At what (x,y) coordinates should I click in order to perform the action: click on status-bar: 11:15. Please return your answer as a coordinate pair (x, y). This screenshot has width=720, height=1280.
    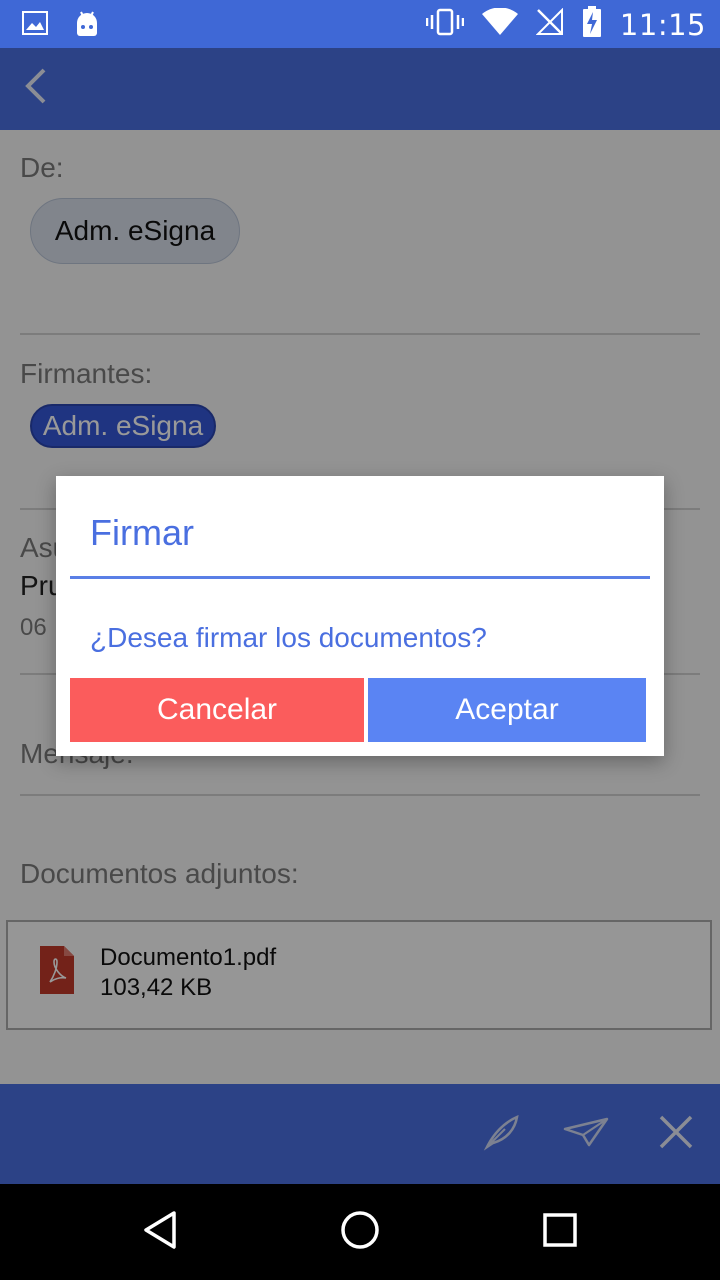
    Looking at the image, I should click on (360, 24).